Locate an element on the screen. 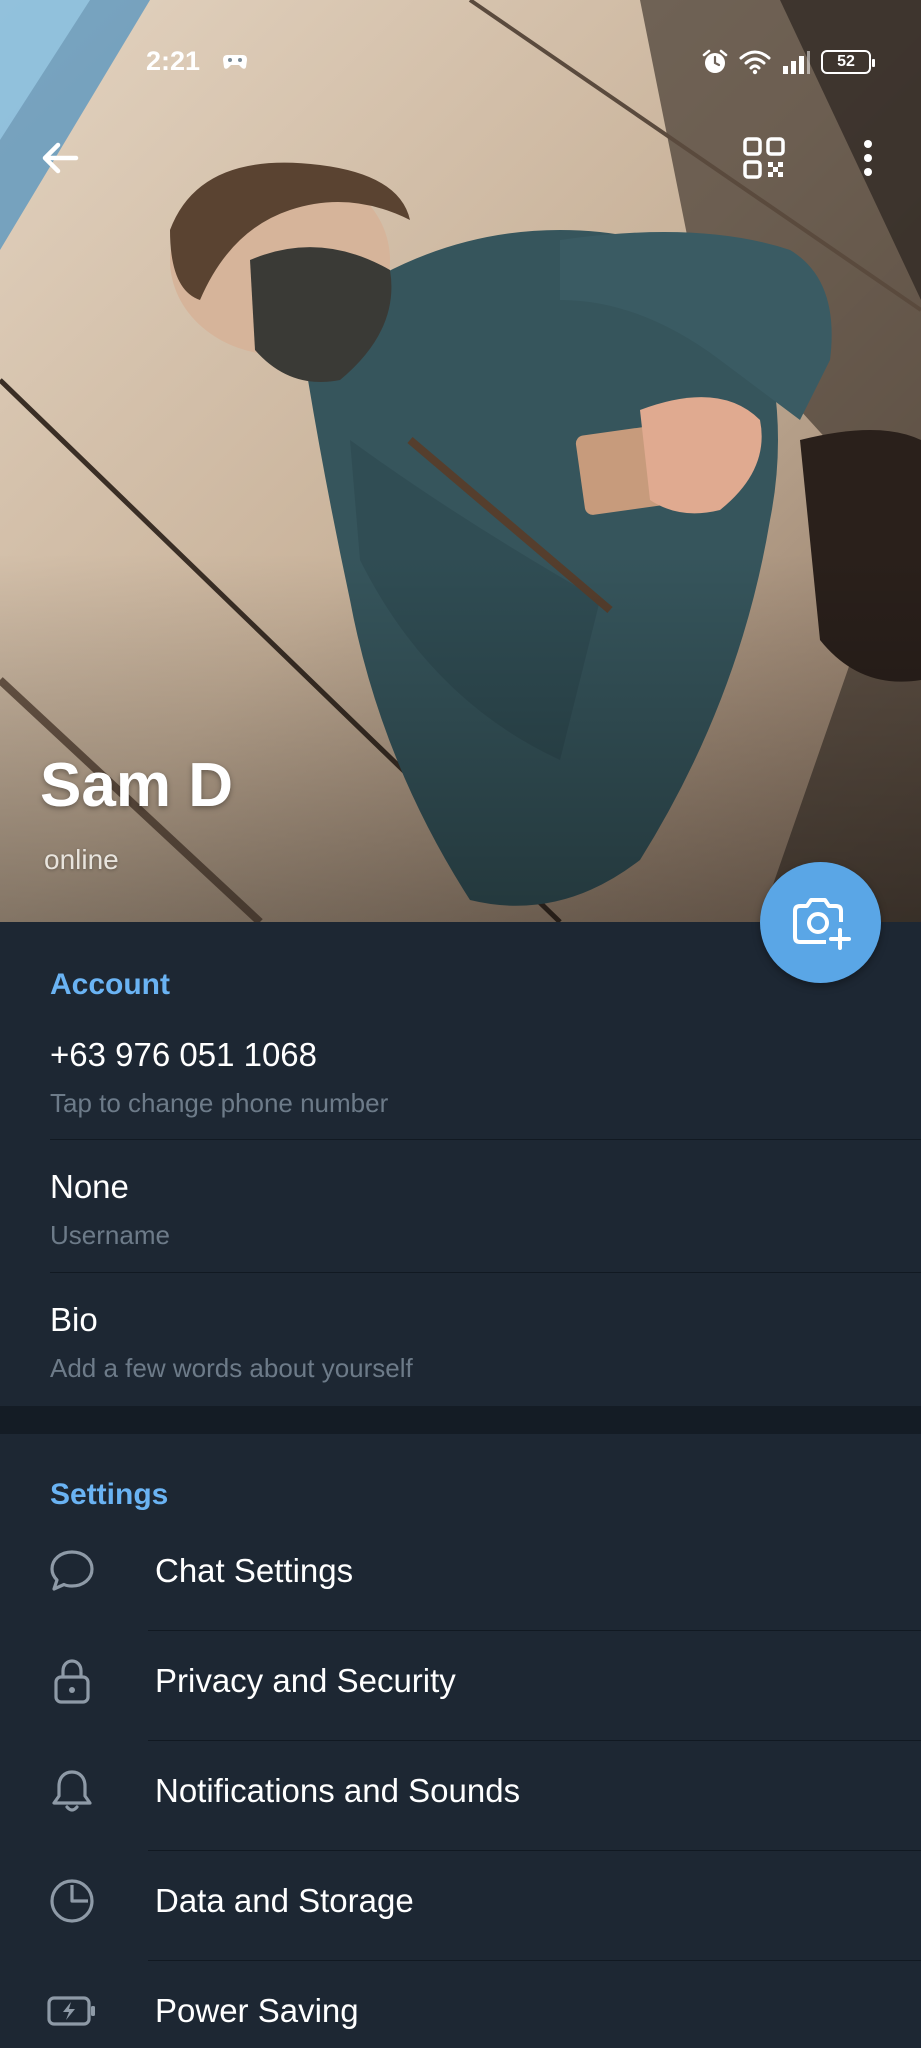 The width and height of the screenshot is (921, 2048). qr-code-icon is located at coordinates (764, 158).